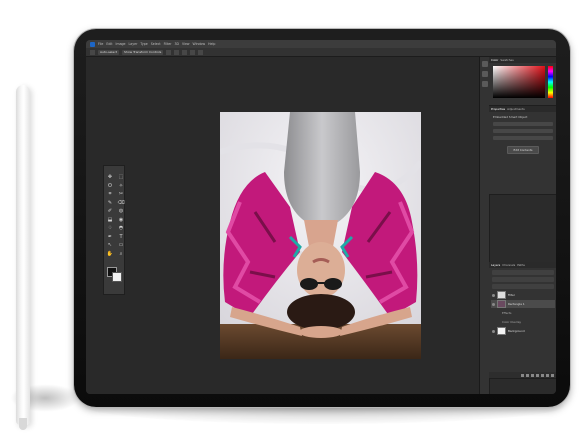 This screenshot has height=444, width=585. Describe the element at coordinates (542, 375) in the screenshot. I see `folder-icon` at that location.